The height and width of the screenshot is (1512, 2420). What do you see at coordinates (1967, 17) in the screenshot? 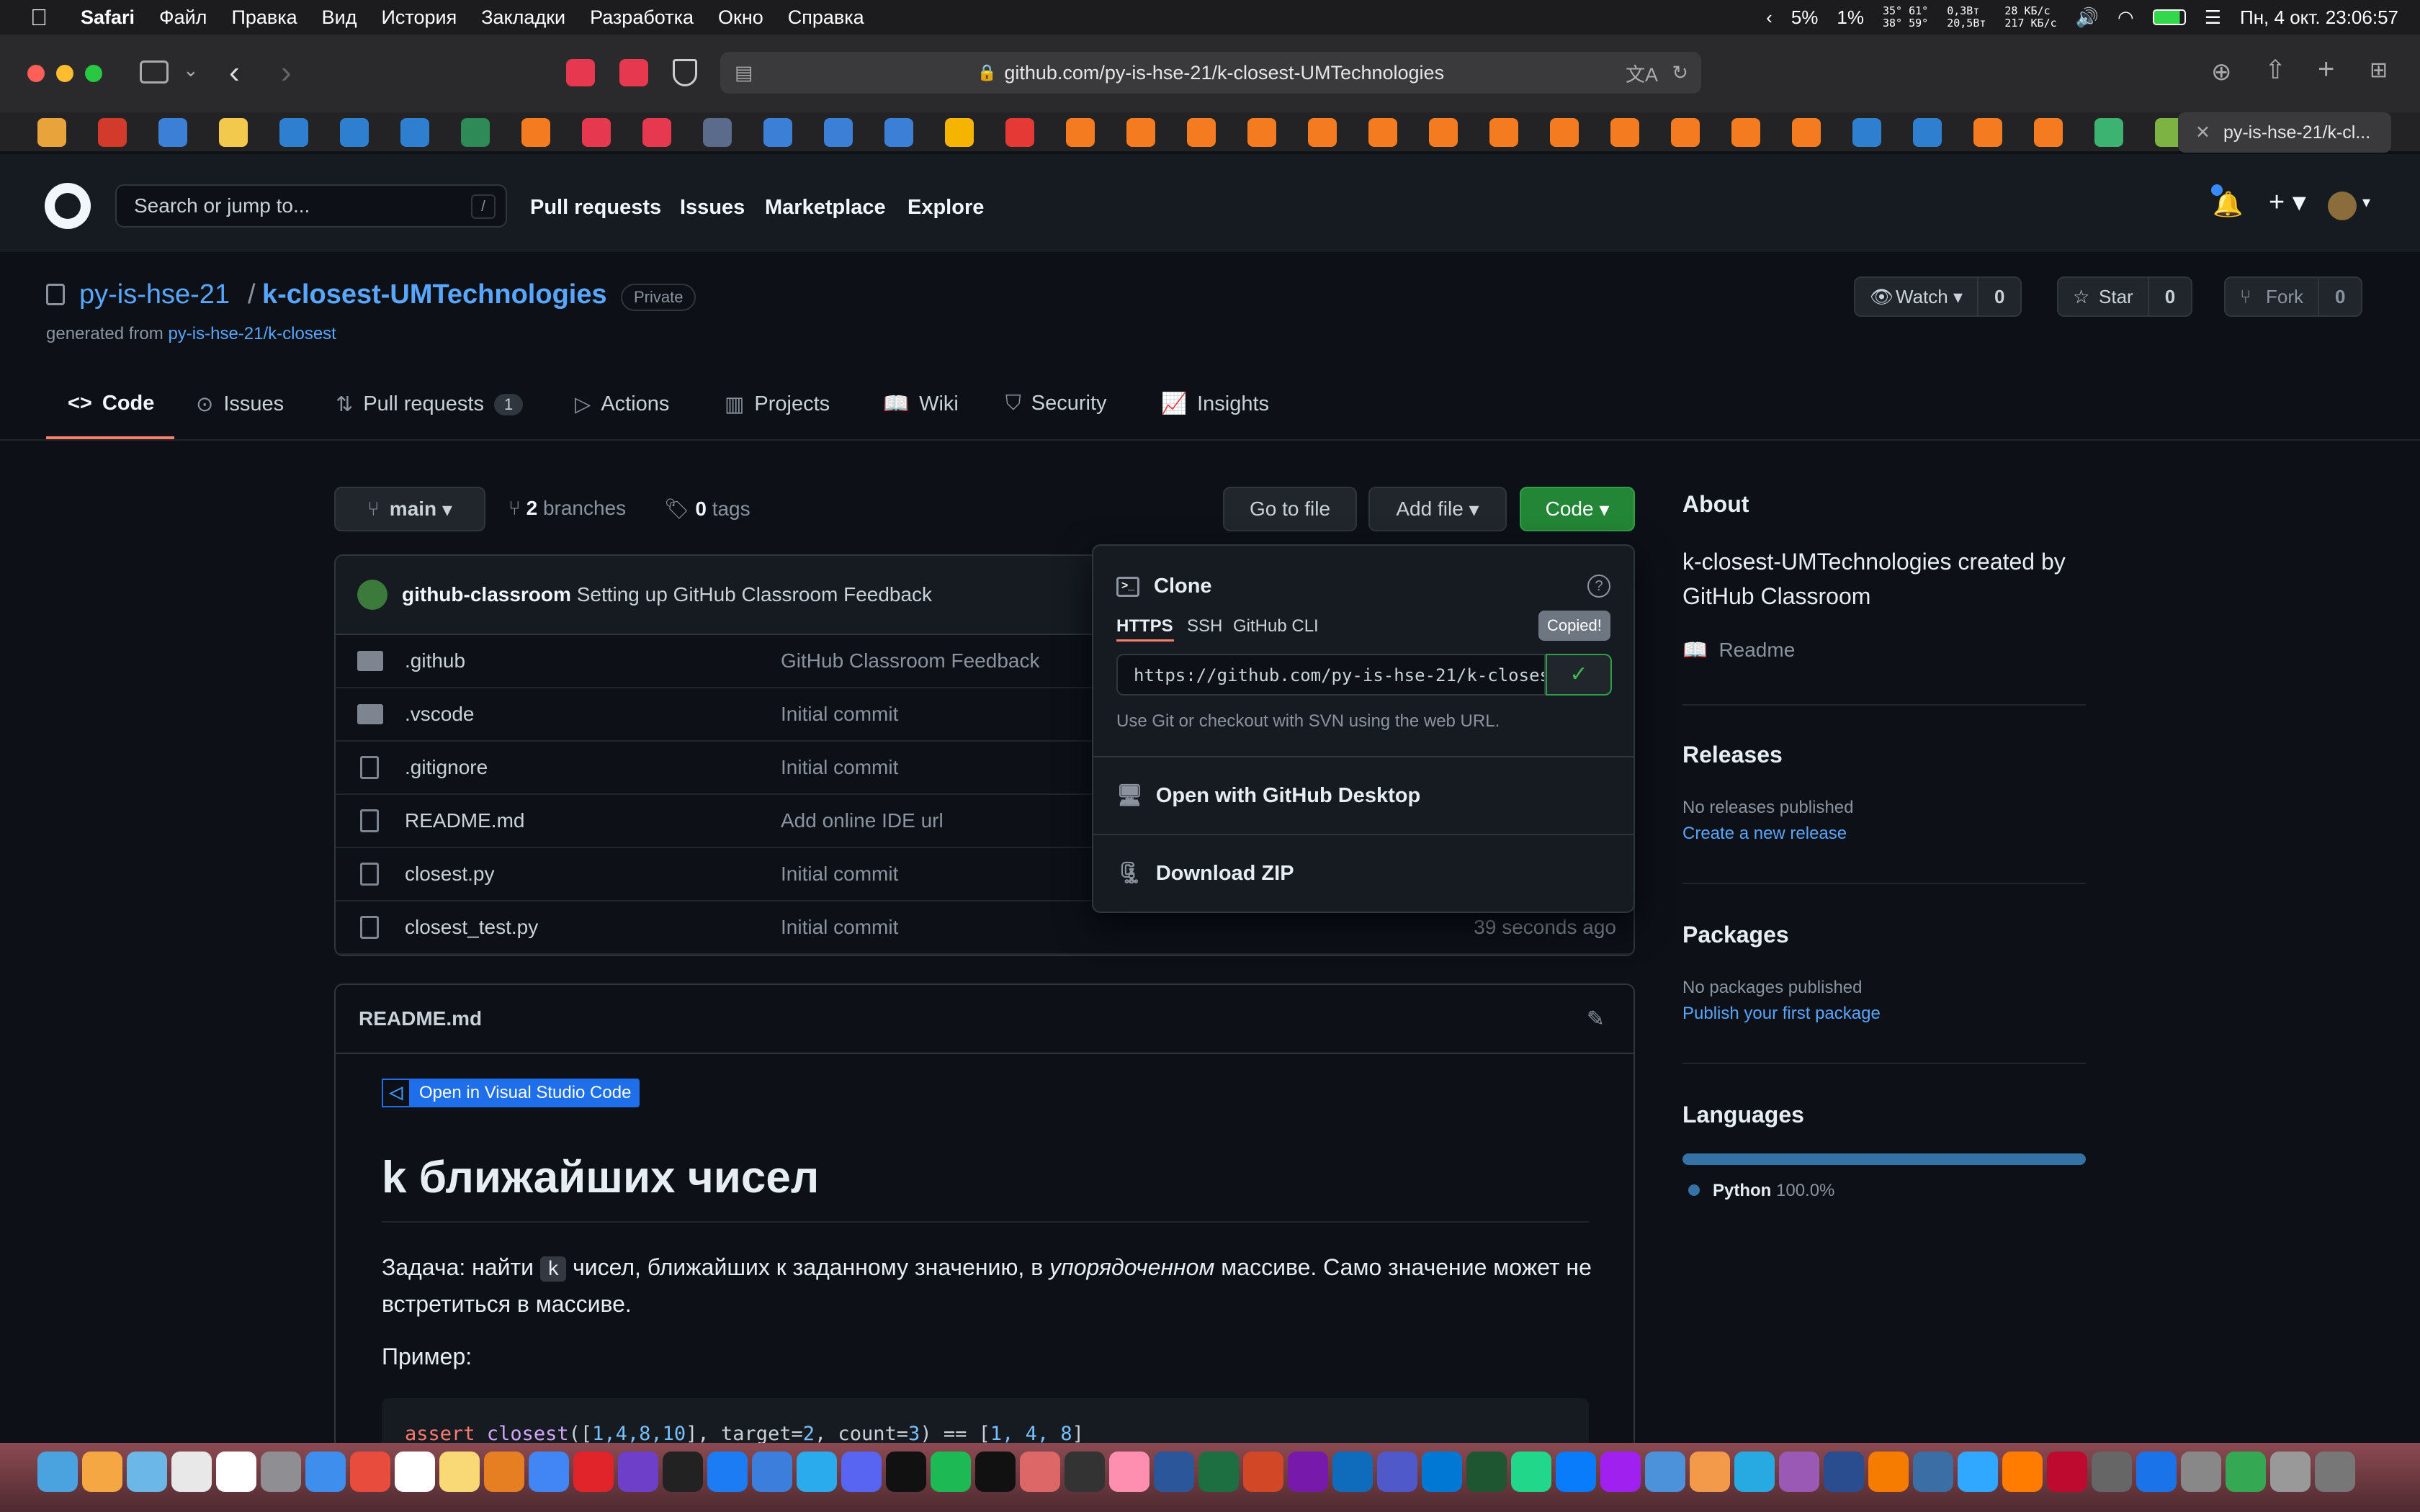
I see `power-readout: 0,3Вт 20,5Вт` at bounding box center [1967, 17].